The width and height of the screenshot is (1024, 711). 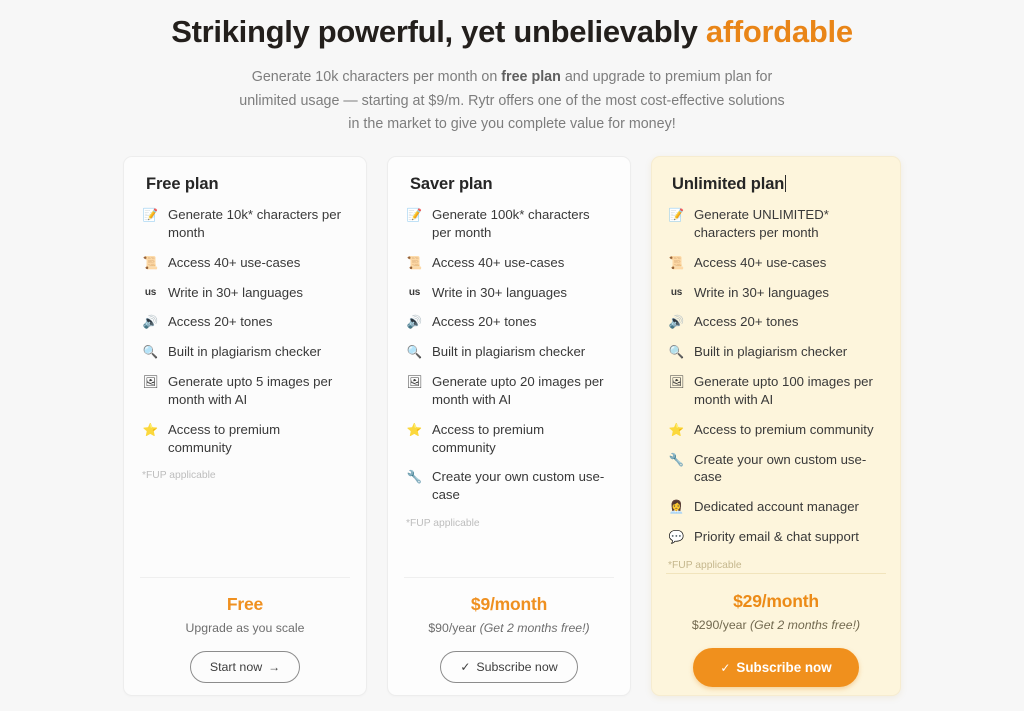 What do you see at coordinates (454, 628) in the screenshot?
I see `plan-price-note-plain: $90/year` at bounding box center [454, 628].